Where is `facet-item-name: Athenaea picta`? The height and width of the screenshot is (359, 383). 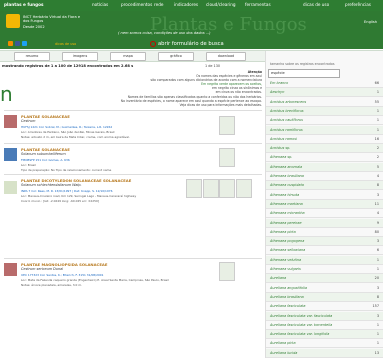
facet-item-name: Athenaea picta is located at coordinates (283, 231).